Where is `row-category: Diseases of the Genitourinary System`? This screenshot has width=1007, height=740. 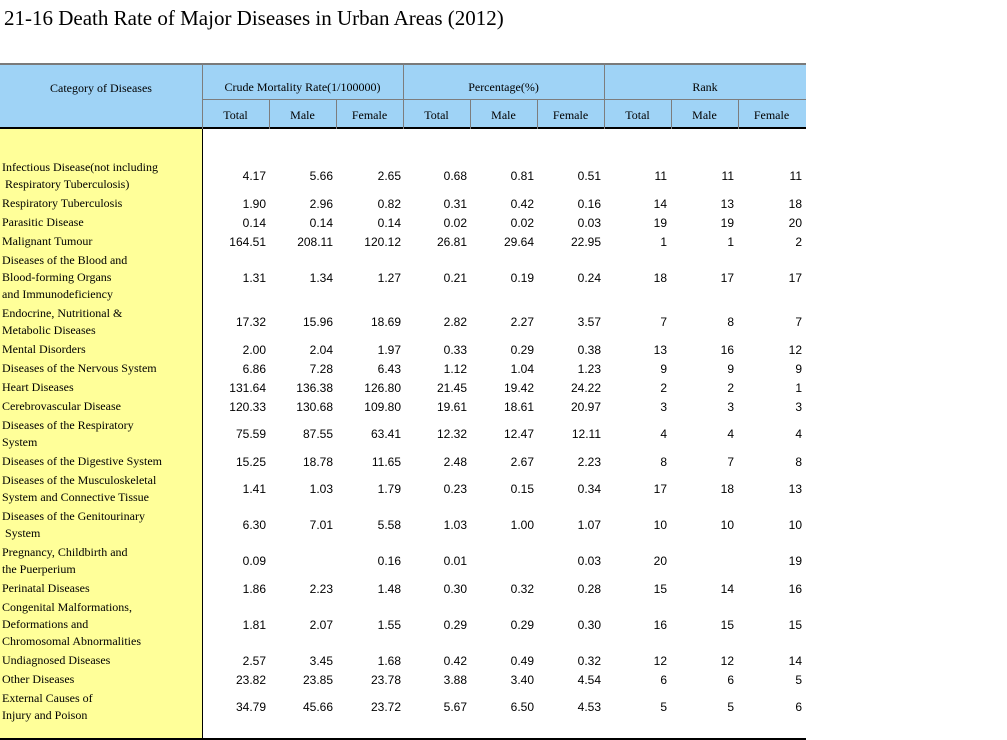
row-category: Diseases of the Genitourinary System is located at coordinates (73, 524).